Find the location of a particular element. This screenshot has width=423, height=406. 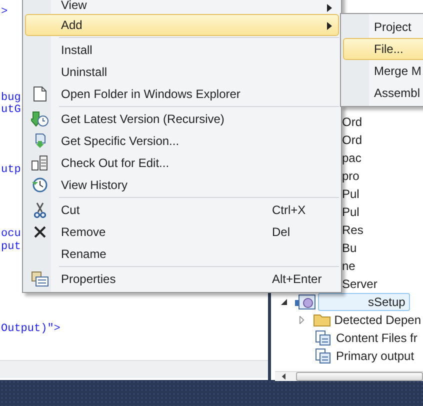

scroll-left-icon is located at coordinates (283, 376).